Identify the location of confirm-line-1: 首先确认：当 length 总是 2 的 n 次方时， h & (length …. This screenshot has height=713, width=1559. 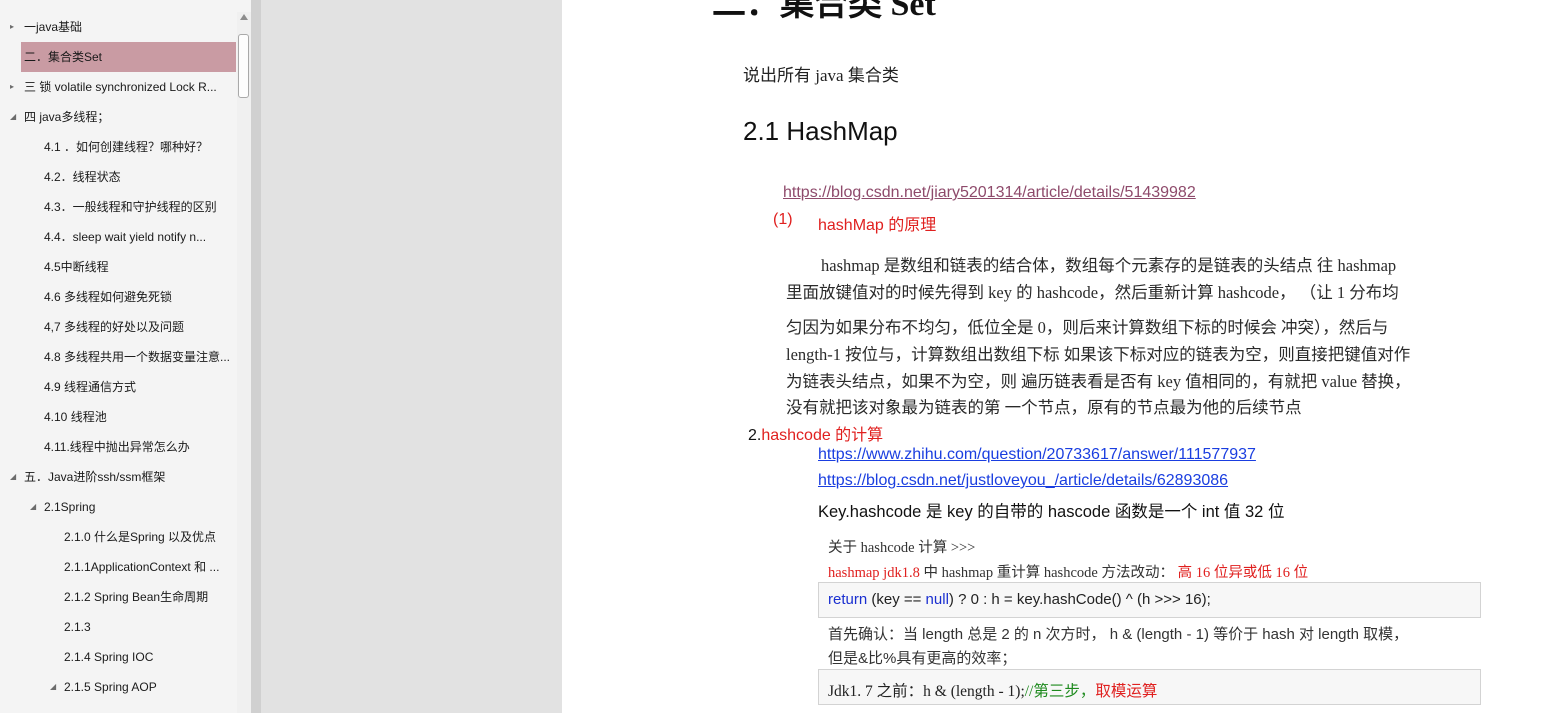
(1118, 634).